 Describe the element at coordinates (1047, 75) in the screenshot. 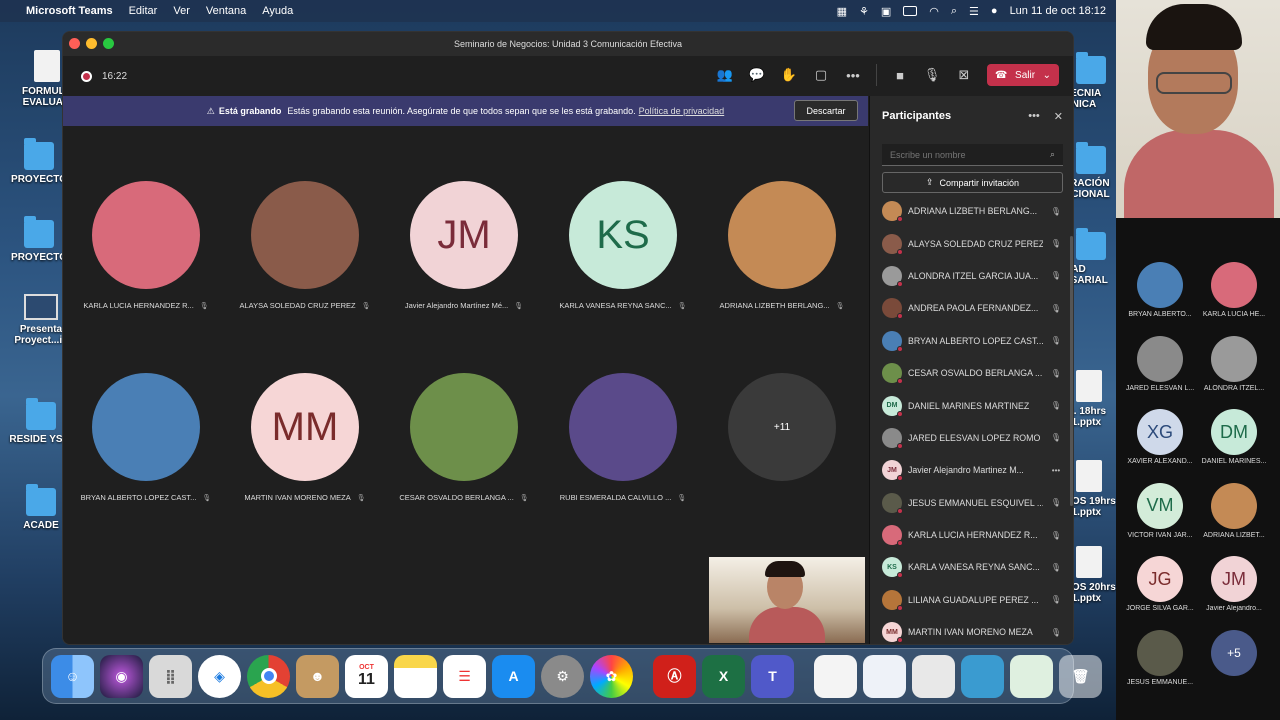

I see `chevron-down-icon: ⌄` at that location.